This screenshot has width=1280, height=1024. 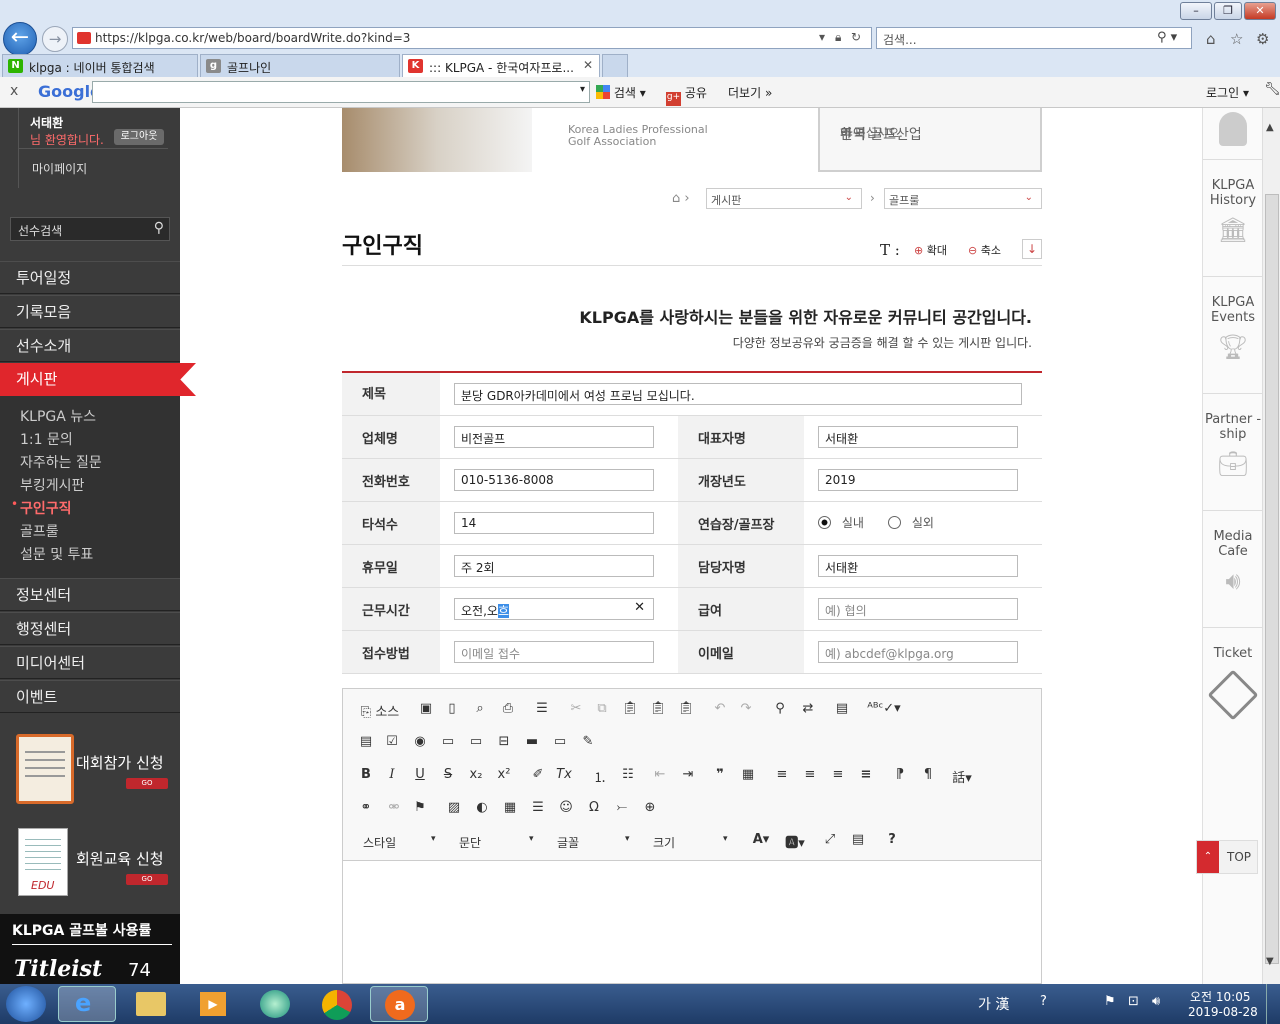 I want to click on blockquote-icon: ❞, so click(x=720, y=774).